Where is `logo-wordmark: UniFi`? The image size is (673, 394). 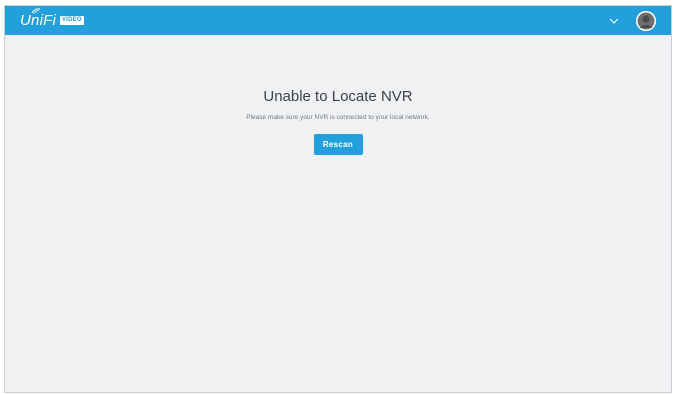 logo-wordmark: UniFi is located at coordinates (38, 18).